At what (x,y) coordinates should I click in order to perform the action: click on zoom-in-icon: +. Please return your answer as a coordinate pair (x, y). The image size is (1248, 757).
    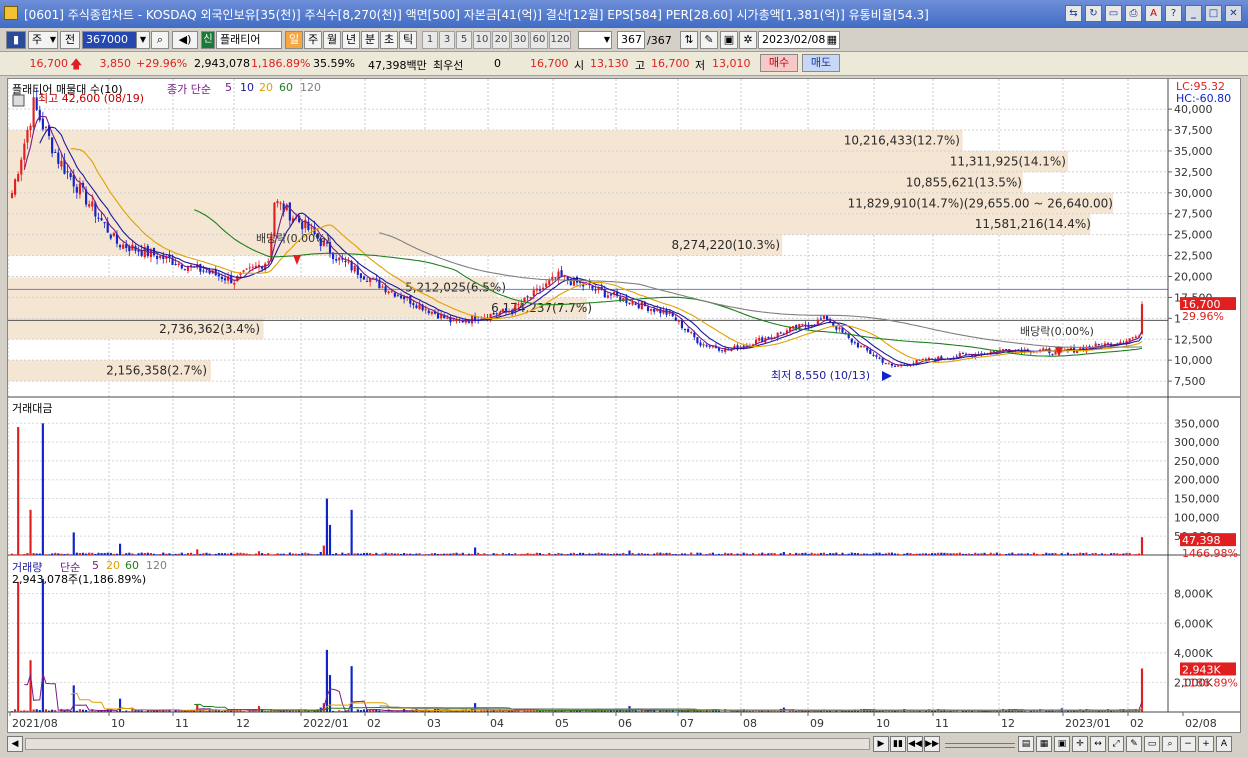
    Looking at the image, I should click on (1206, 744).